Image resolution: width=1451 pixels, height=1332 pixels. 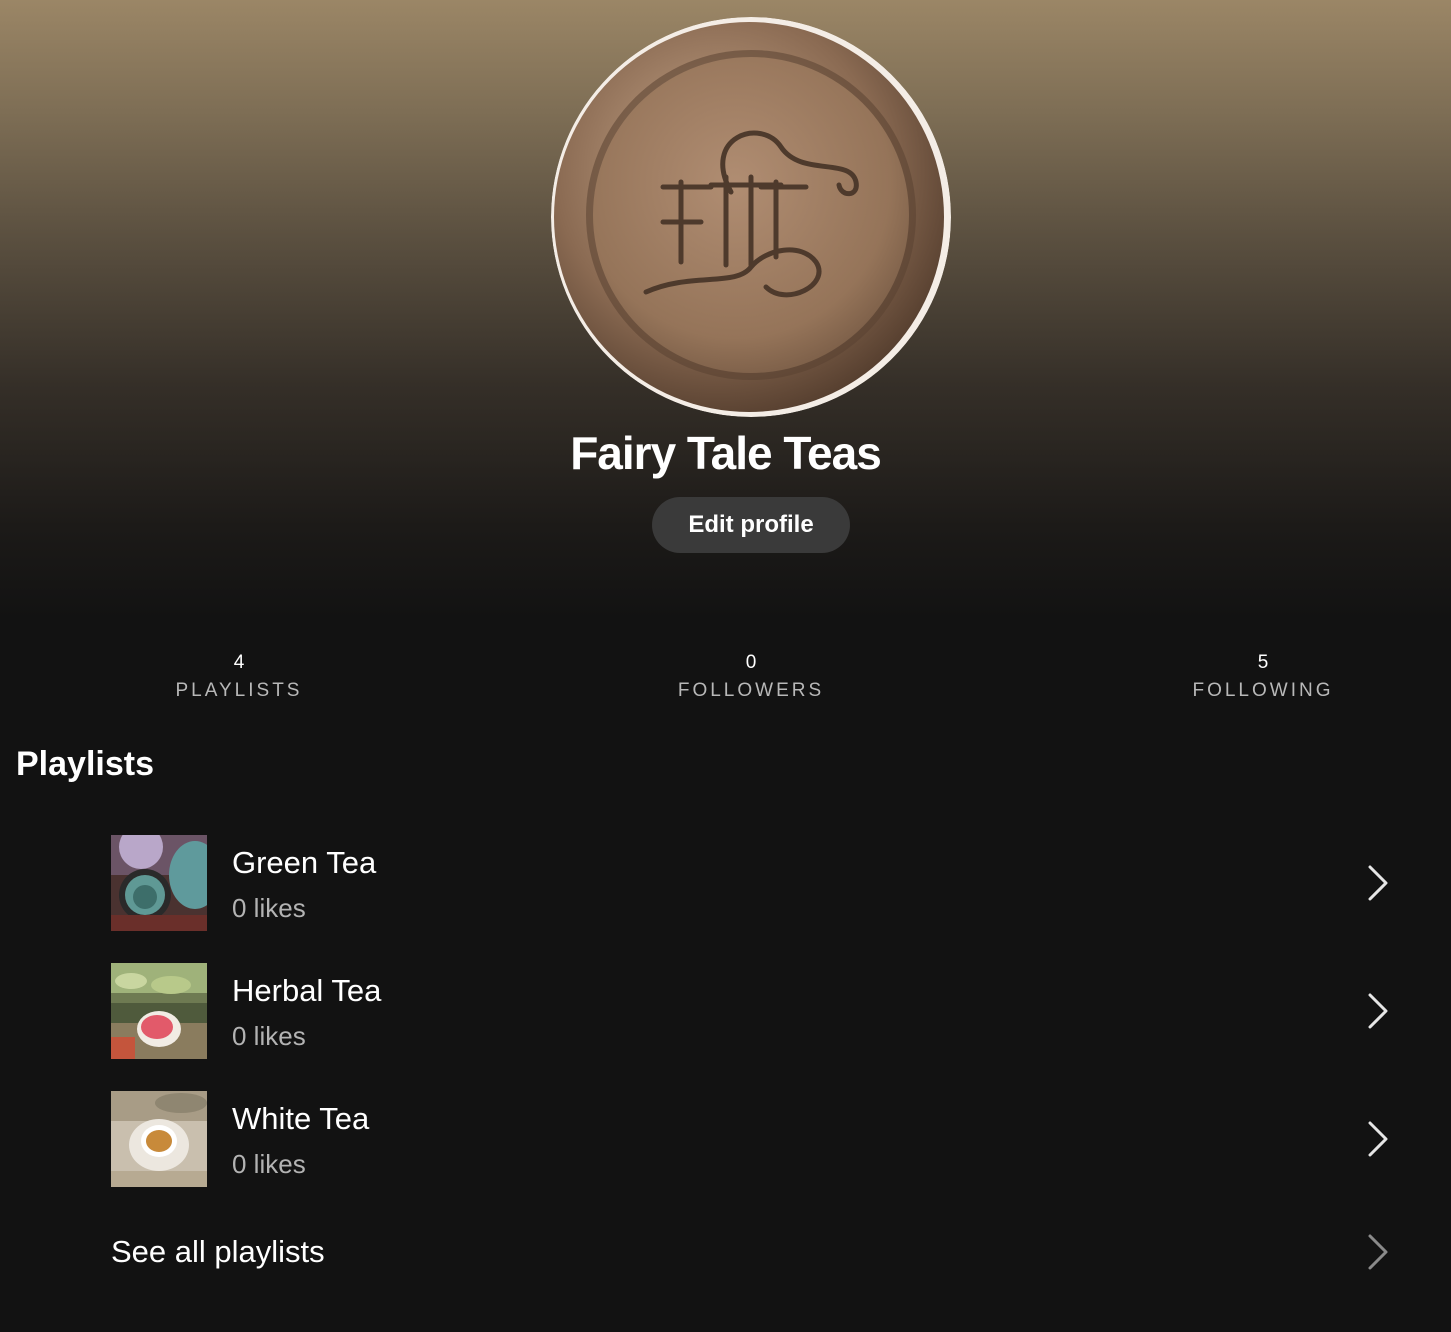 What do you see at coordinates (1263, 678) in the screenshot?
I see `stat-following: 5 FOLLOWING` at bounding box center [1263, 678].